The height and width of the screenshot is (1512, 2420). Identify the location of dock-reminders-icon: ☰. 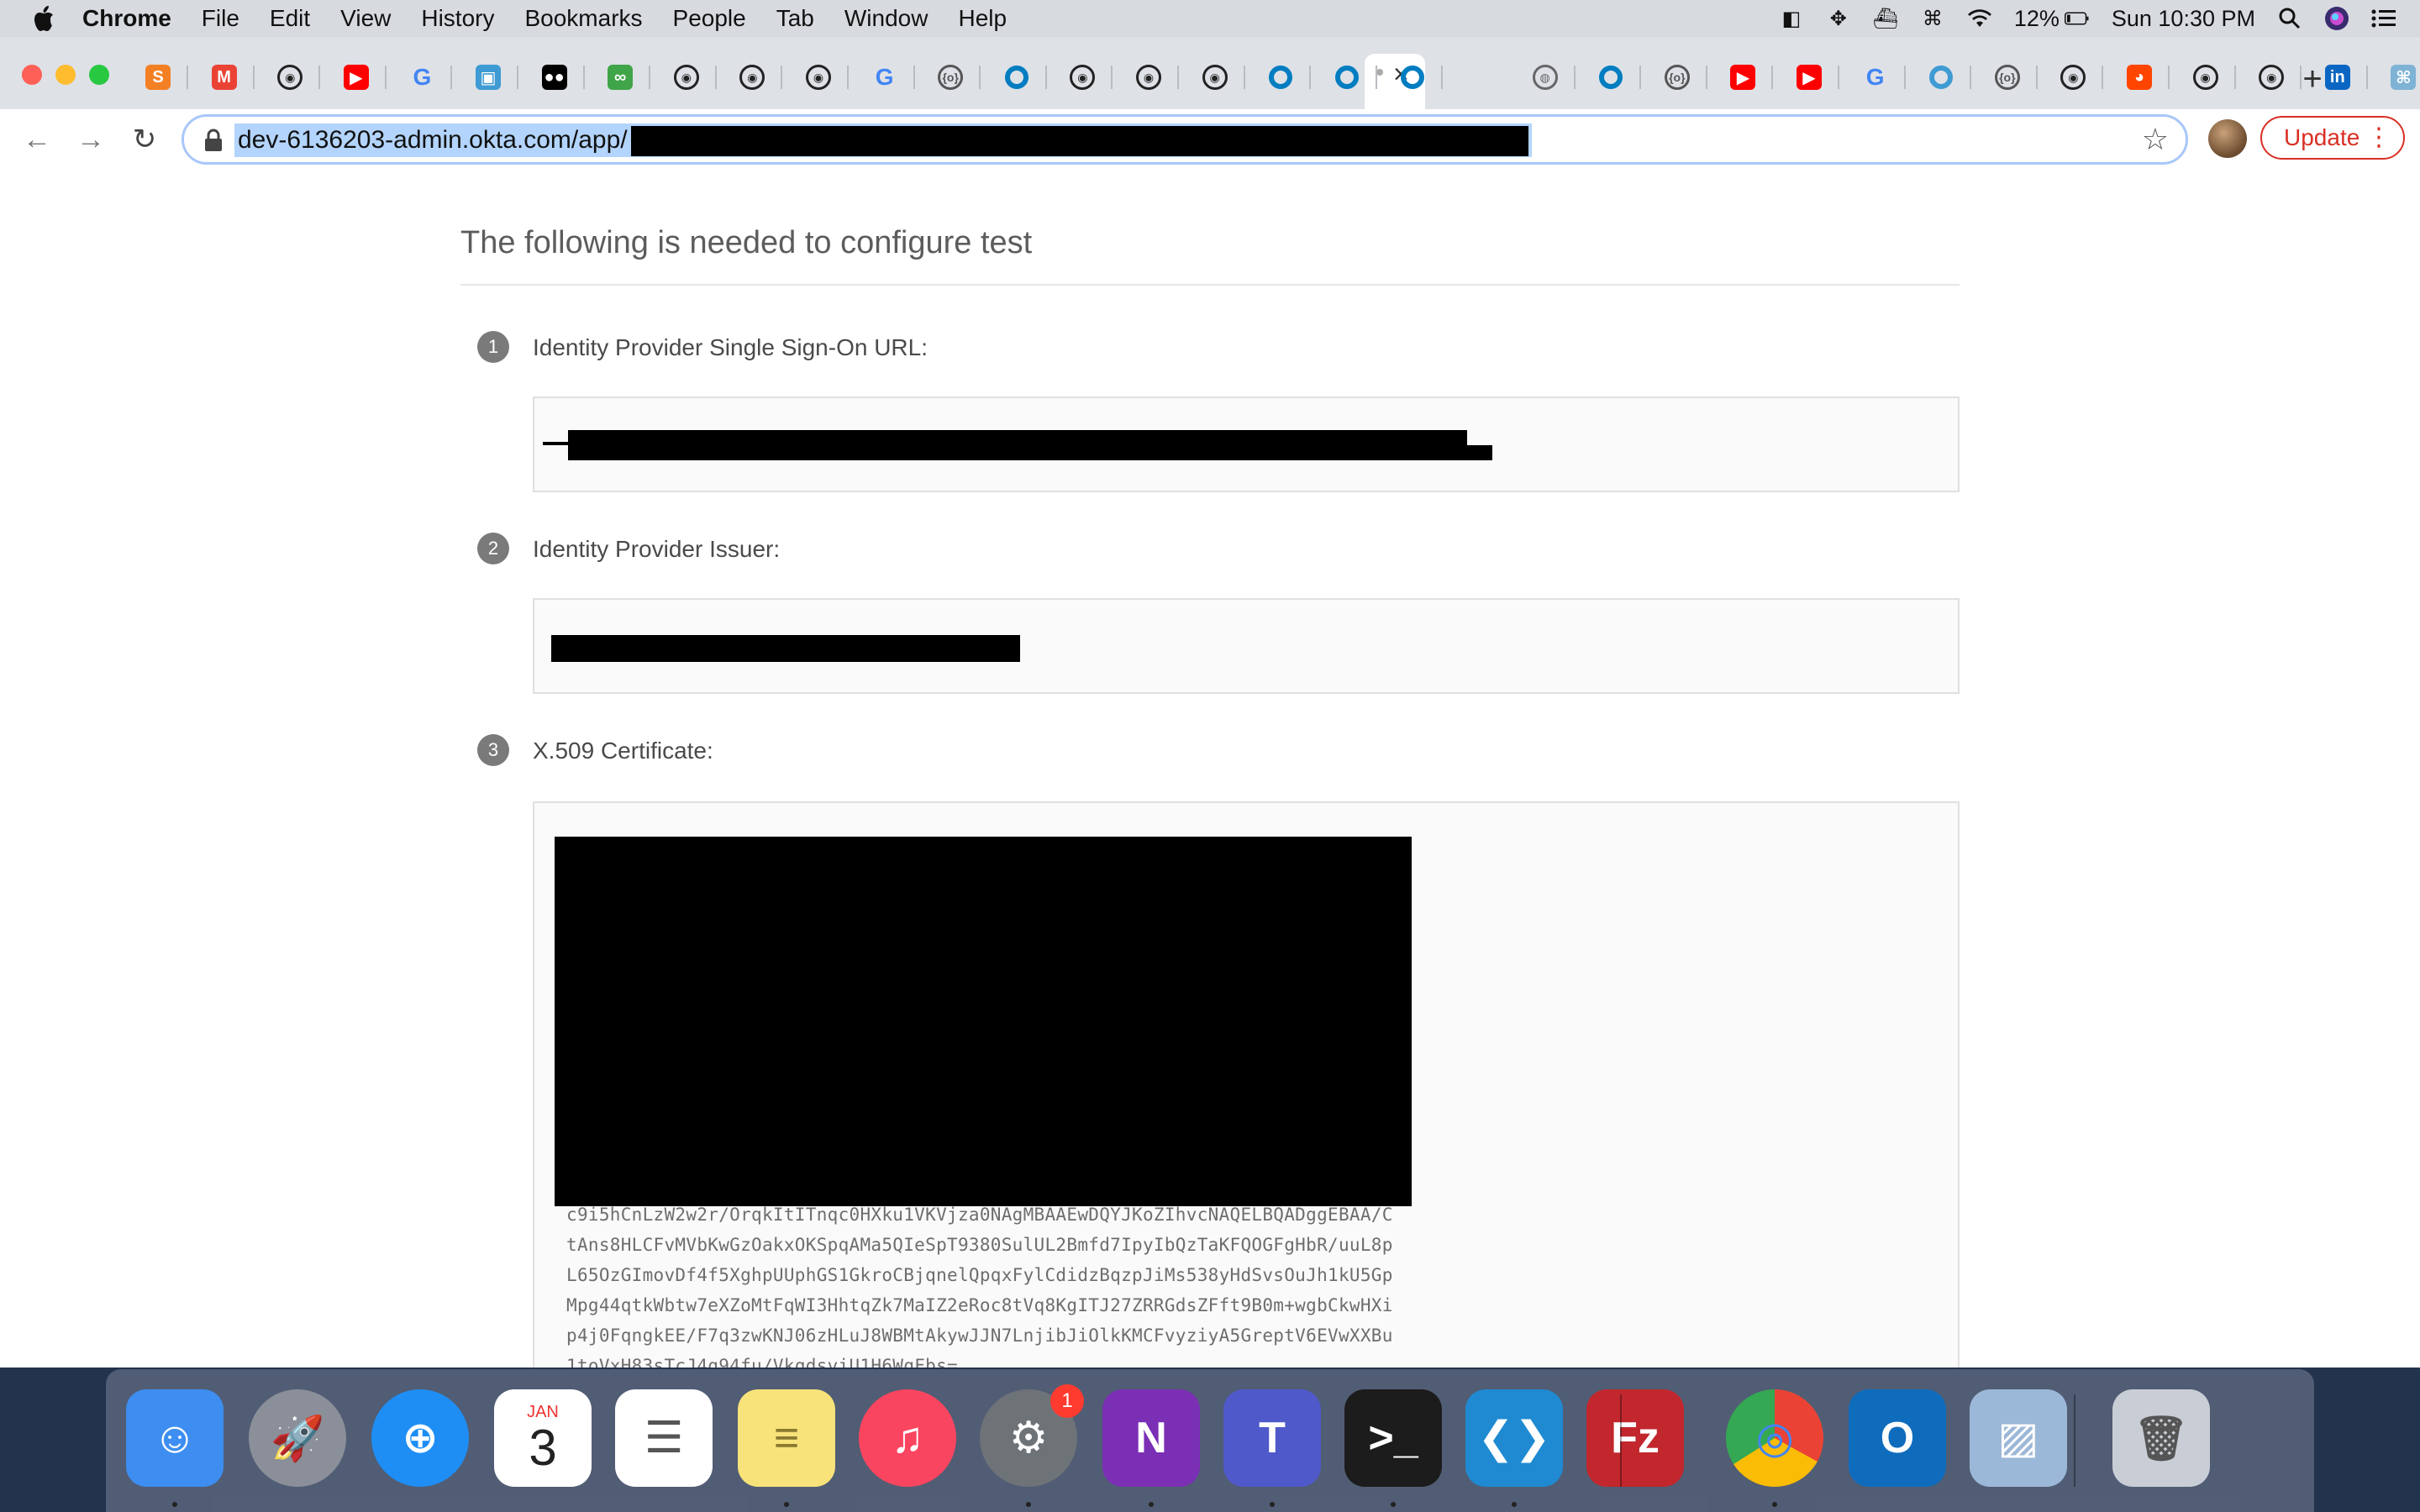
(664, 1438).